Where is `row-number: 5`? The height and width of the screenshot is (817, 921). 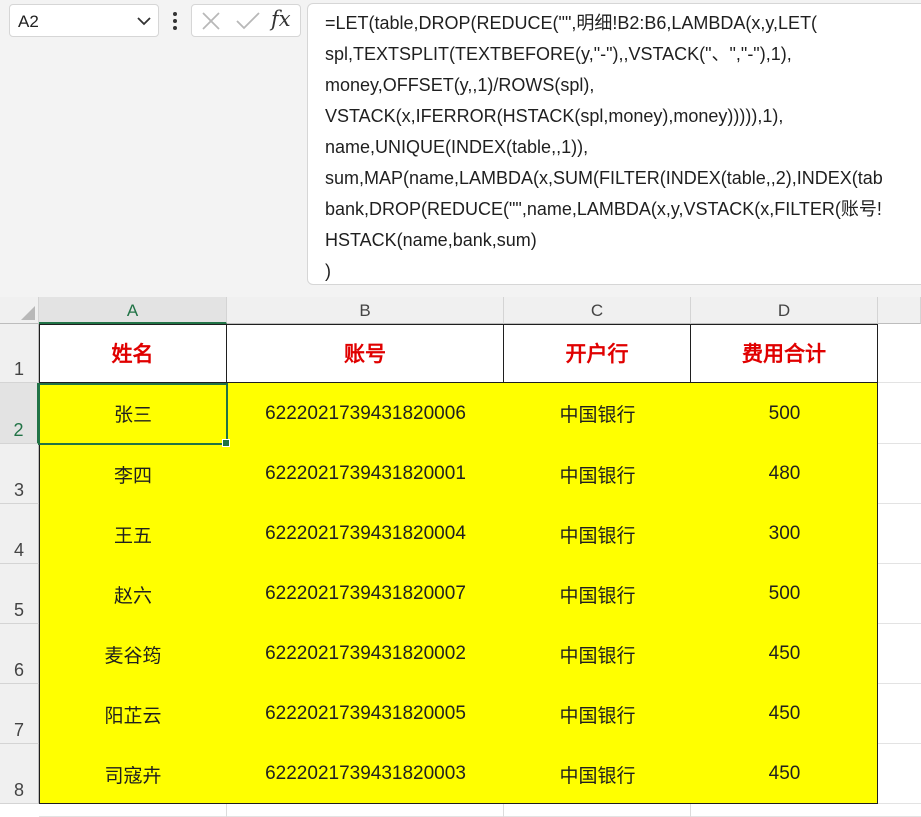 row-number: 5 is located at coordinates (18, 610).